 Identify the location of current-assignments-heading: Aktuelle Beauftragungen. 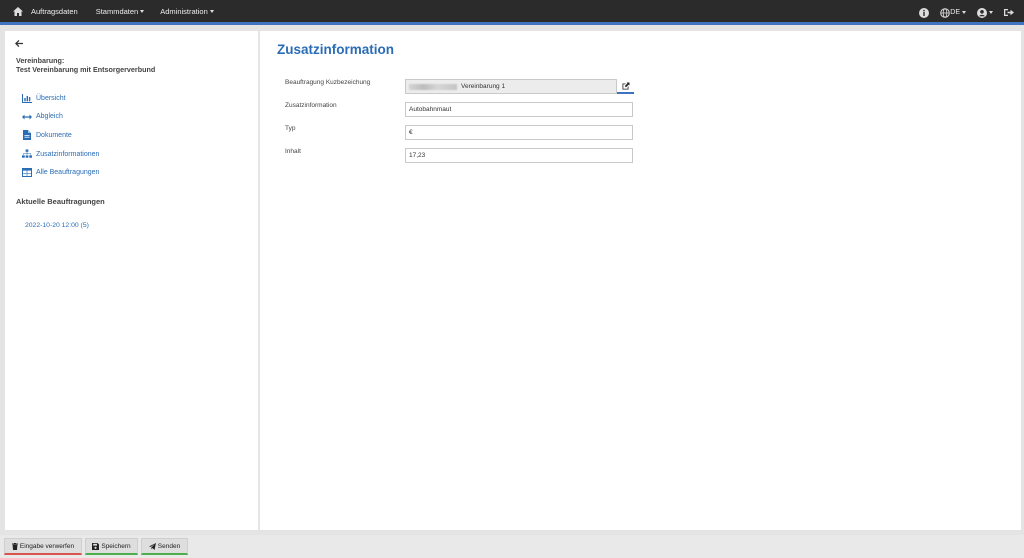
(60, 201).